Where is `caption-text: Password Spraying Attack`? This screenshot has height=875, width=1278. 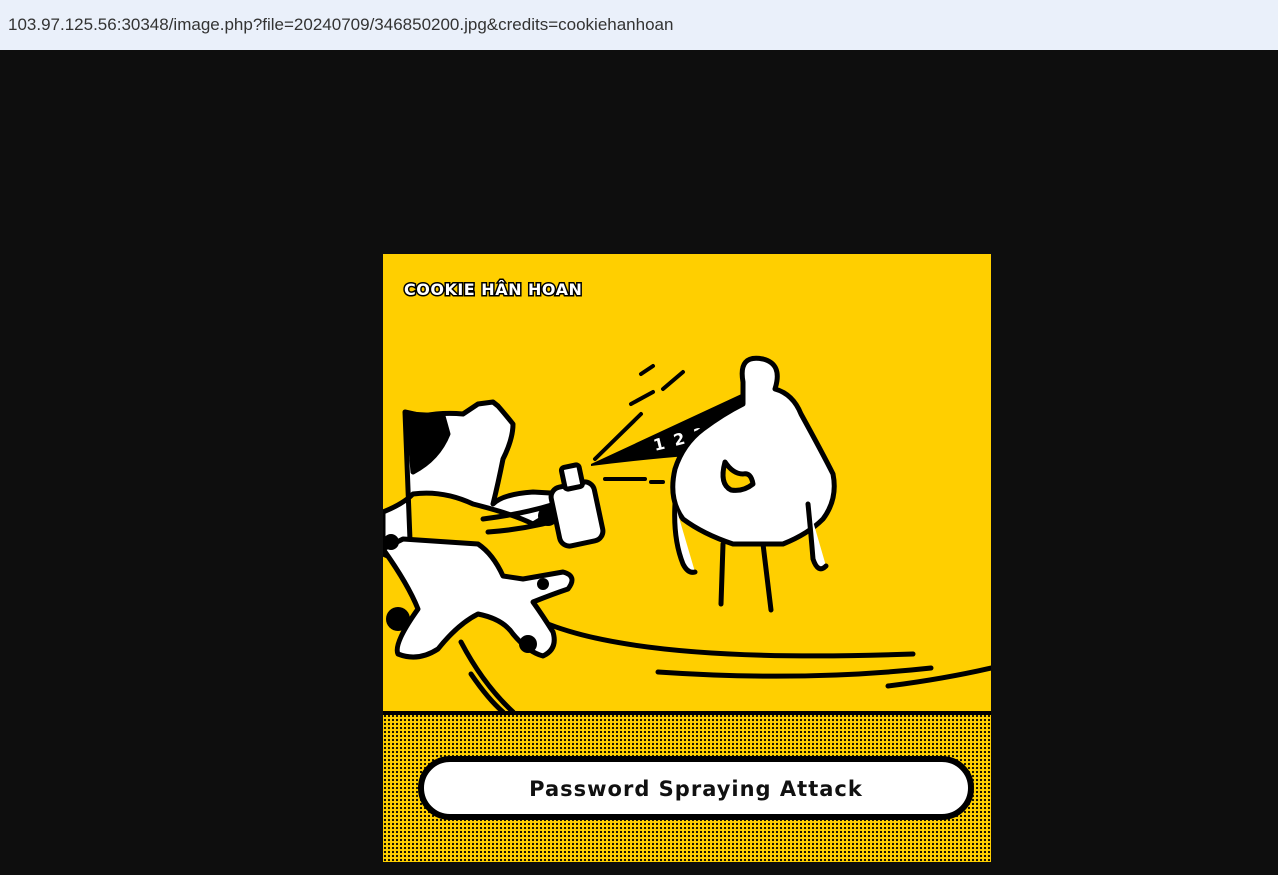 caption-text: Password Spraying Attack is located at coordinates (696, 789).